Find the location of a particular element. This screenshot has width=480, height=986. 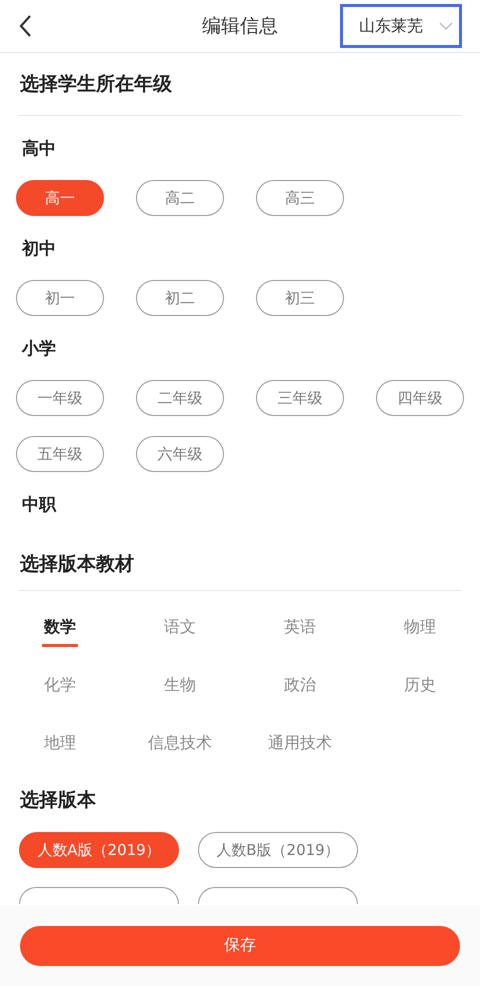

group-label: 初中 is located at coordinates (38, 249).